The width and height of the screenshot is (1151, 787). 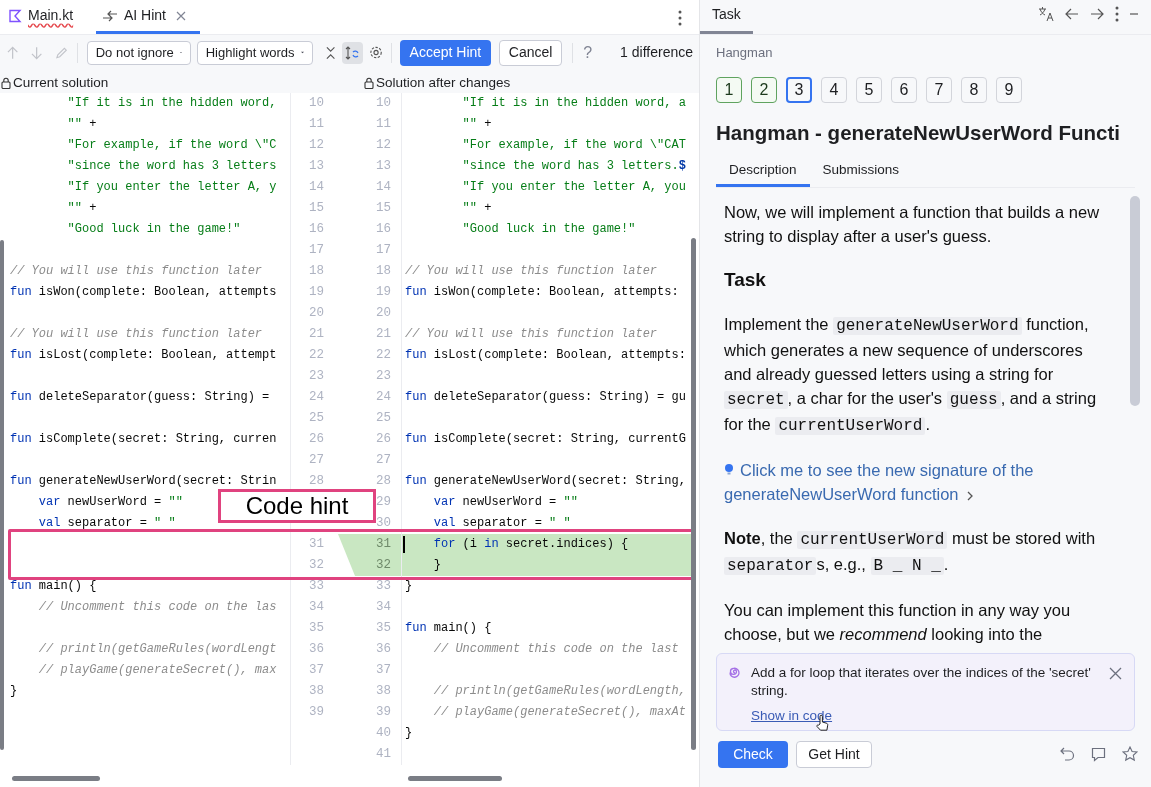 What do you see at coordinates (445, 52) in the screenshot?
I see `accept-hint-button: Accept Hint` at bounding box center [445, 52].